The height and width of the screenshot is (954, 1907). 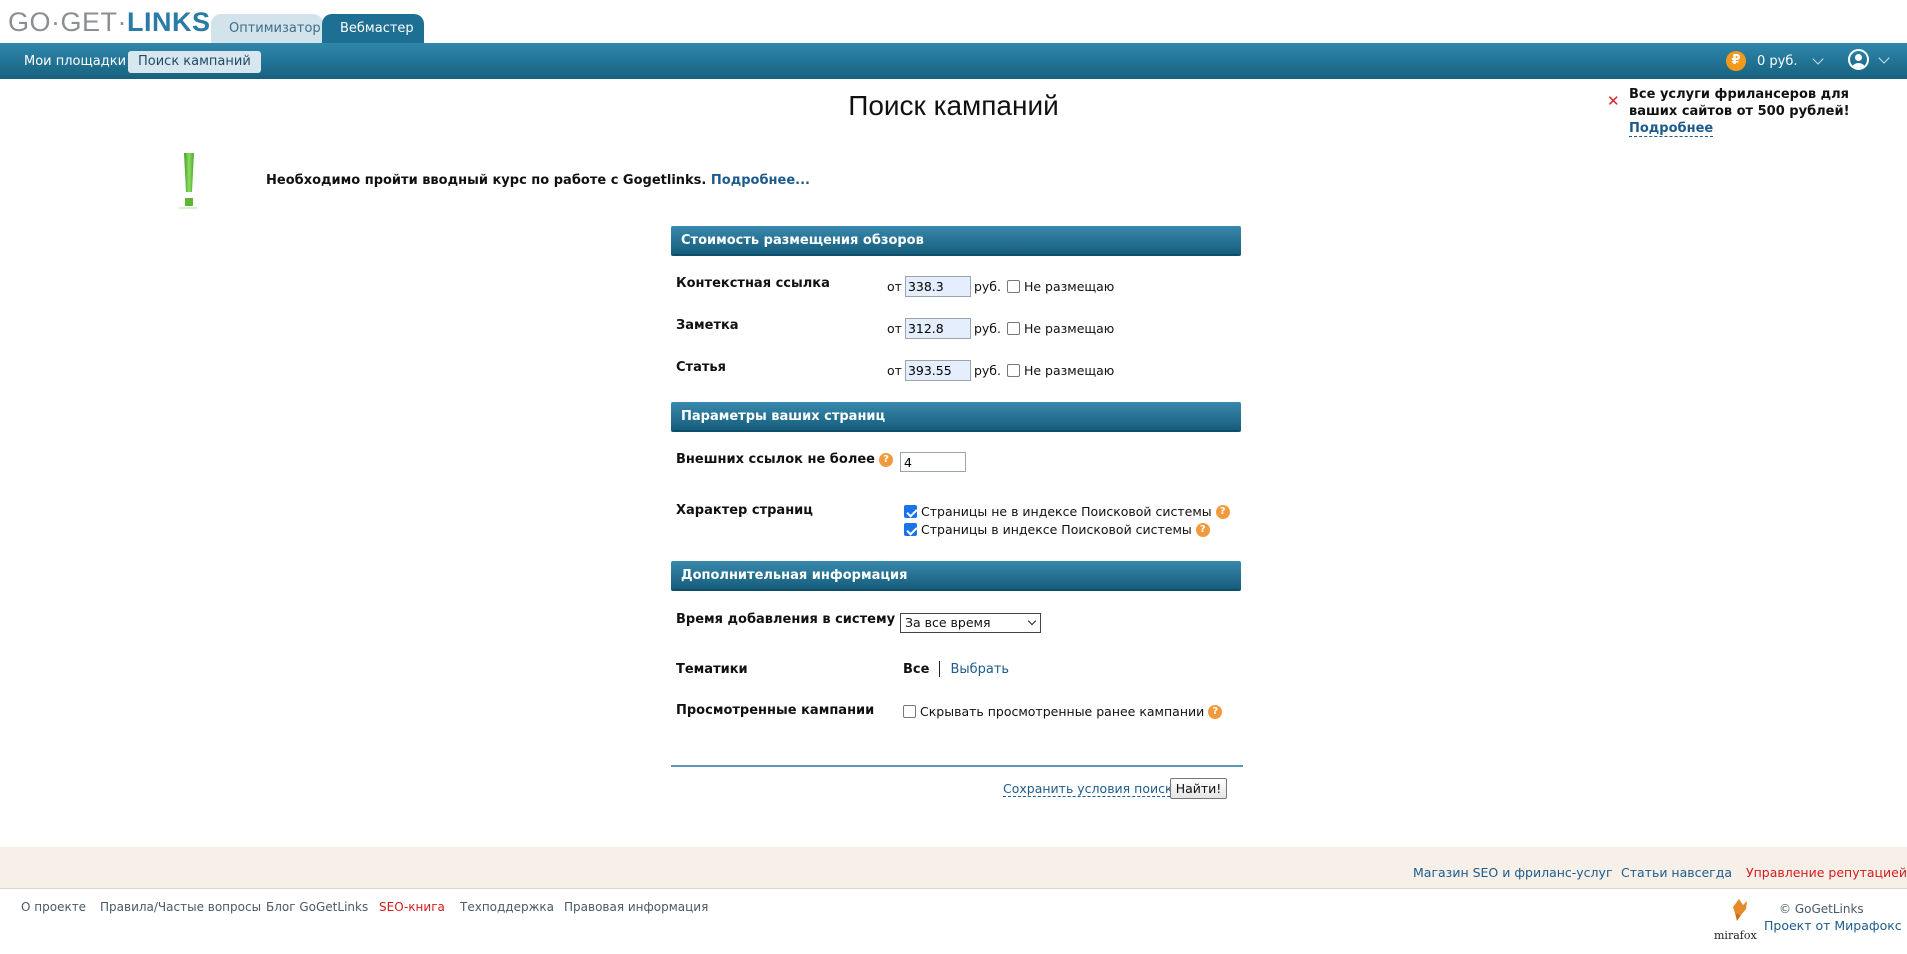 I want to click on footer-link-support: Техподдержка, so click(x=507, y=907).